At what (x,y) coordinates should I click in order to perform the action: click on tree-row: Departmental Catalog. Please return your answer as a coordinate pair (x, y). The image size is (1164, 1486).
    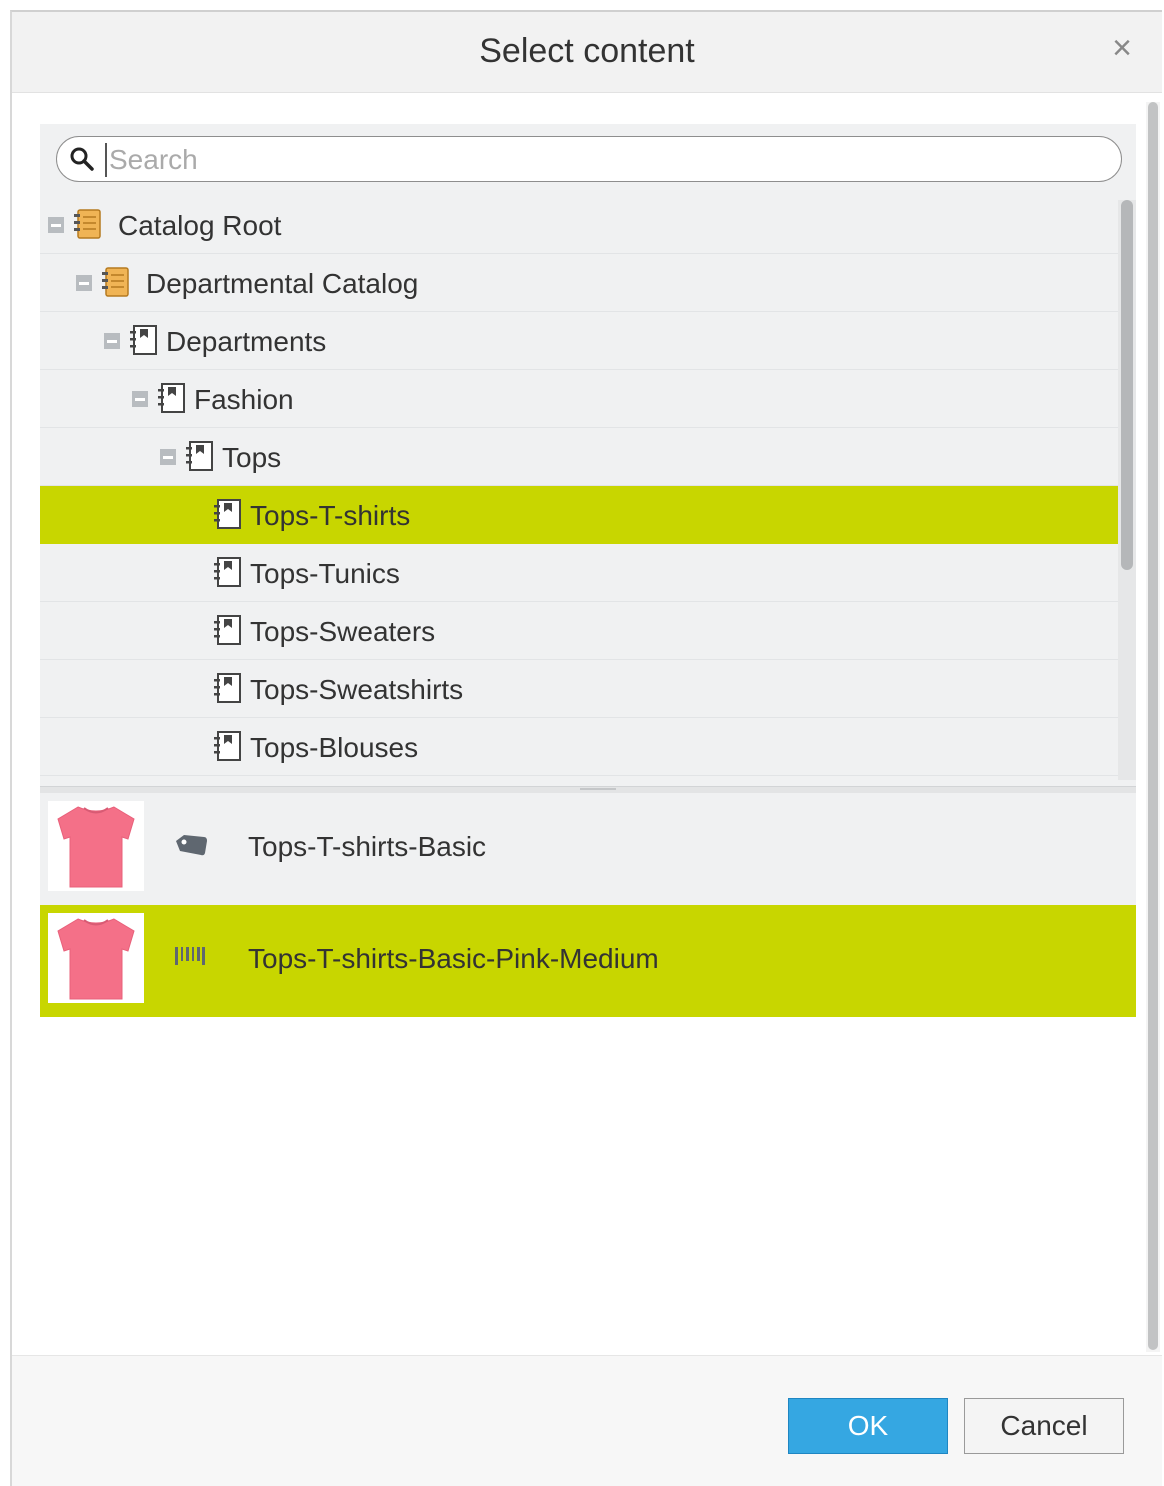
    Looking at the image, I should click on (579, 283).